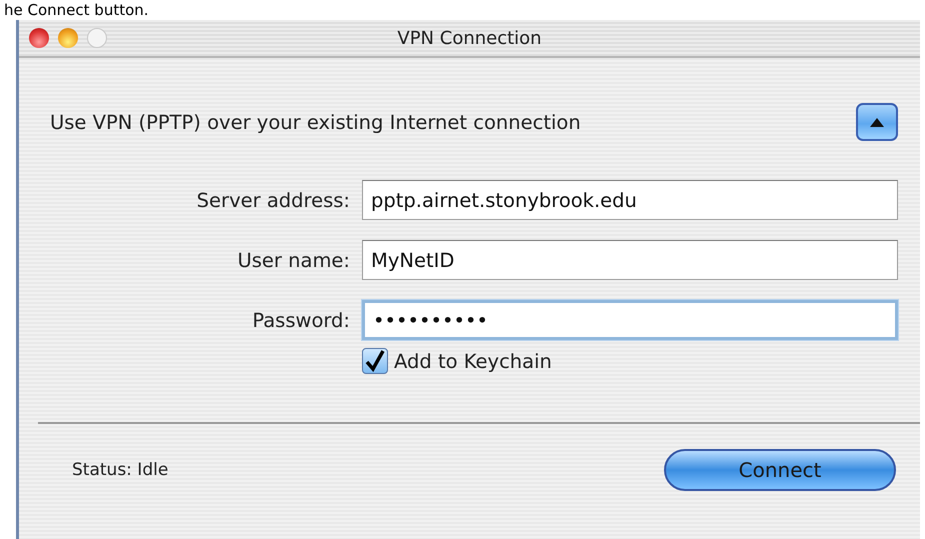  What do you see at coordinates (630, 200) in the screenshot?
I see `input-field: pptp.airnet.stonybrook.edu` at bounding box center [630, 200].